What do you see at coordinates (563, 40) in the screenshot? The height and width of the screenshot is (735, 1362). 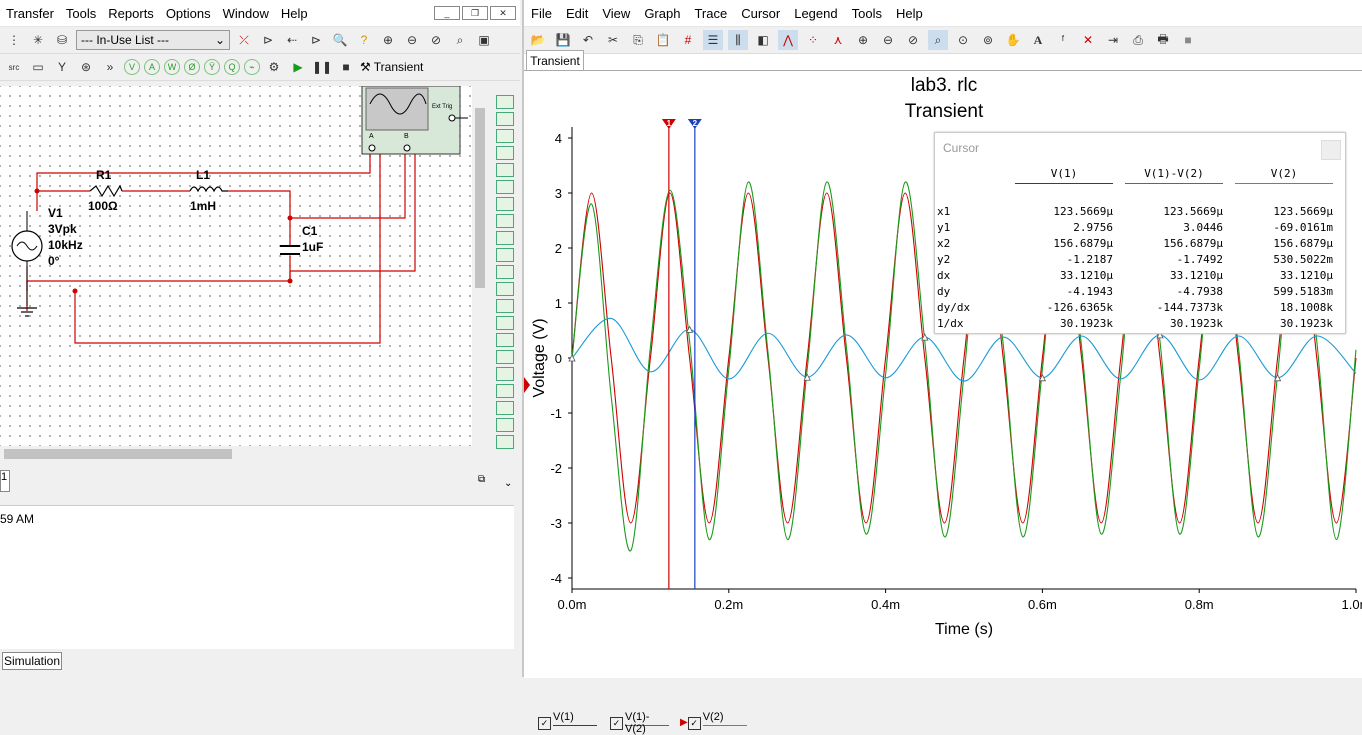 I see `save-icon: 💾` at bounding box center [563, 40].